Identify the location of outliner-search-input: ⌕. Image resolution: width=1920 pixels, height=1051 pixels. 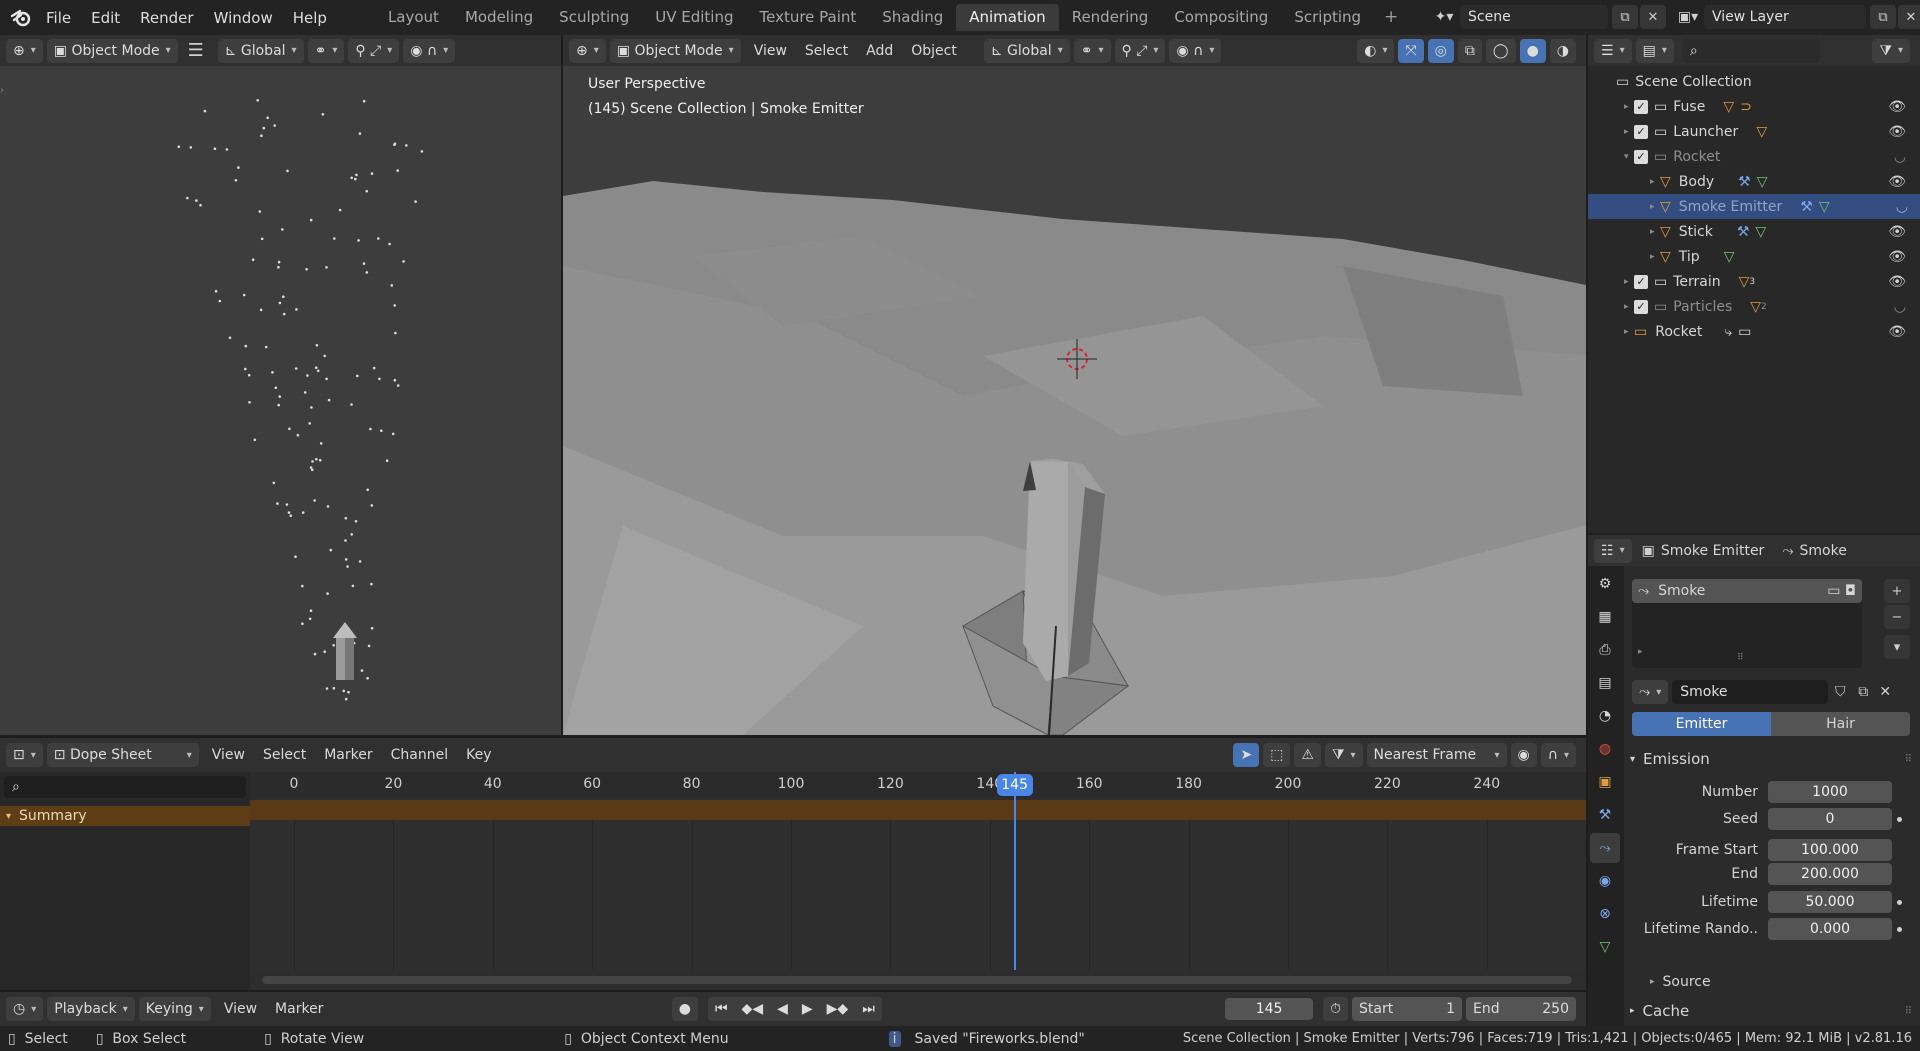
(1750, 50).